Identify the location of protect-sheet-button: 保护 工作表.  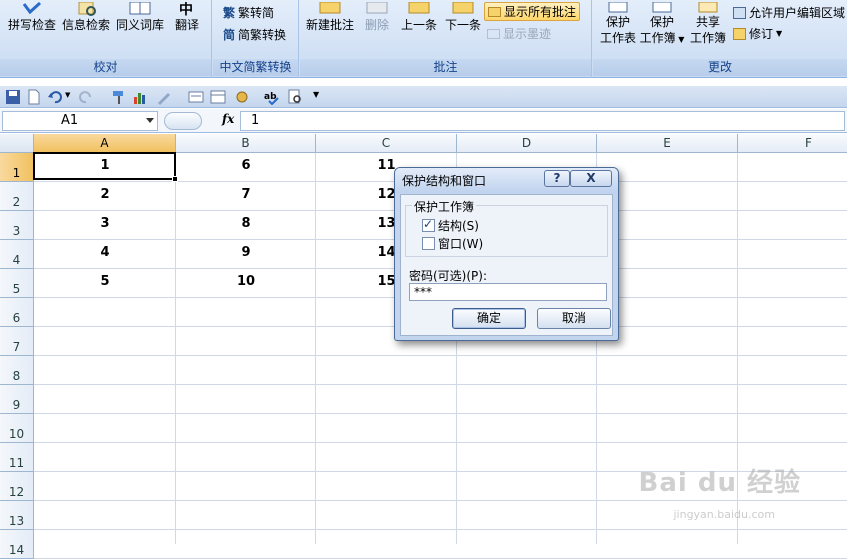
(618, 24).